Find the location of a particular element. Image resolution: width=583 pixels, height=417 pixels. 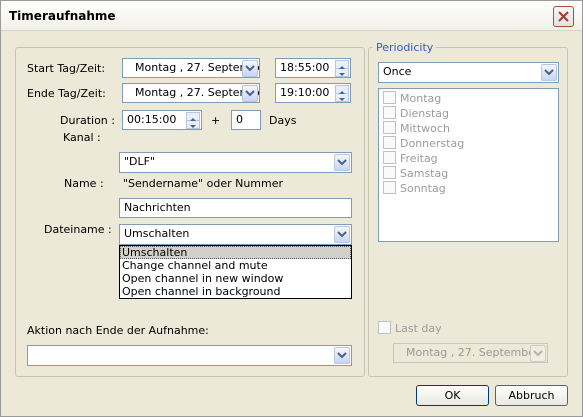

weekday-checkbox: Mittwoch is located at coordinates (416, 128).